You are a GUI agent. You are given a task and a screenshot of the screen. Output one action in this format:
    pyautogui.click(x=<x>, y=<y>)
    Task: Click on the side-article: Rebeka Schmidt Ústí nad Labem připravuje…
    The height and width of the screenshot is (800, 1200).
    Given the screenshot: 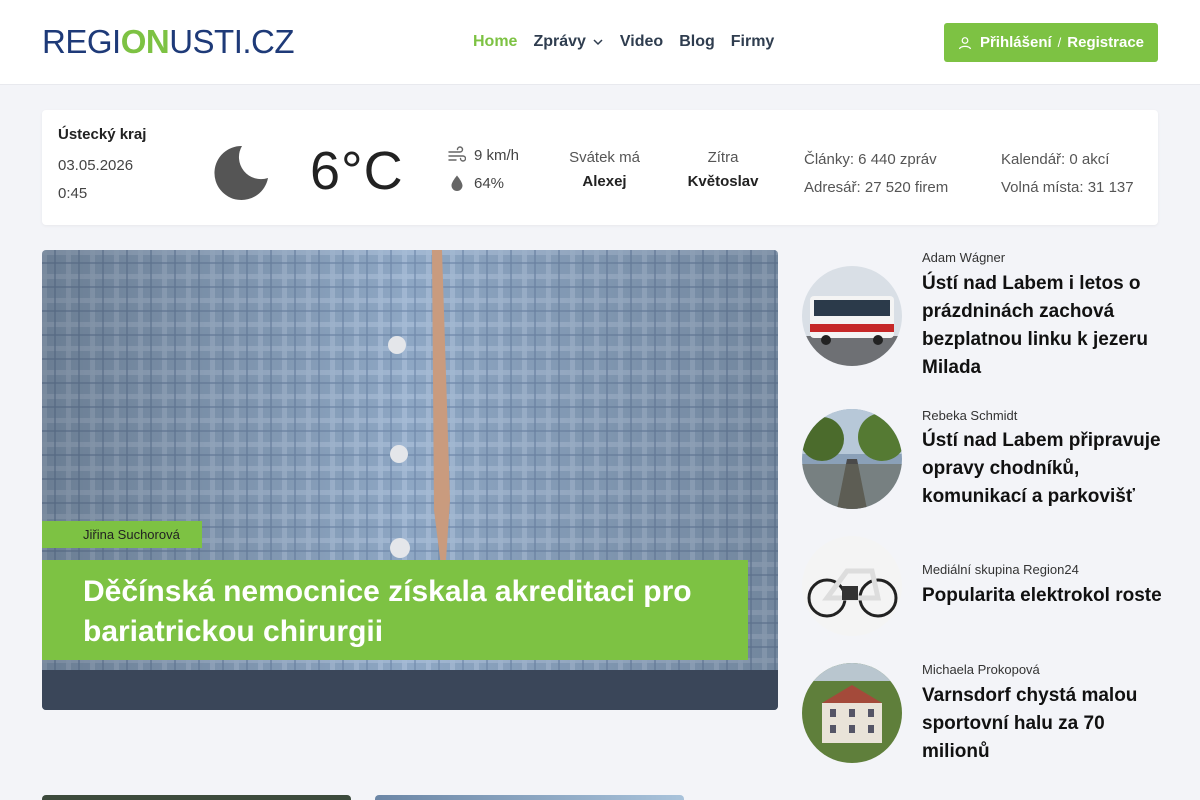 What is the action you would take?
    pyautogui.click(x=982, y=462)
    